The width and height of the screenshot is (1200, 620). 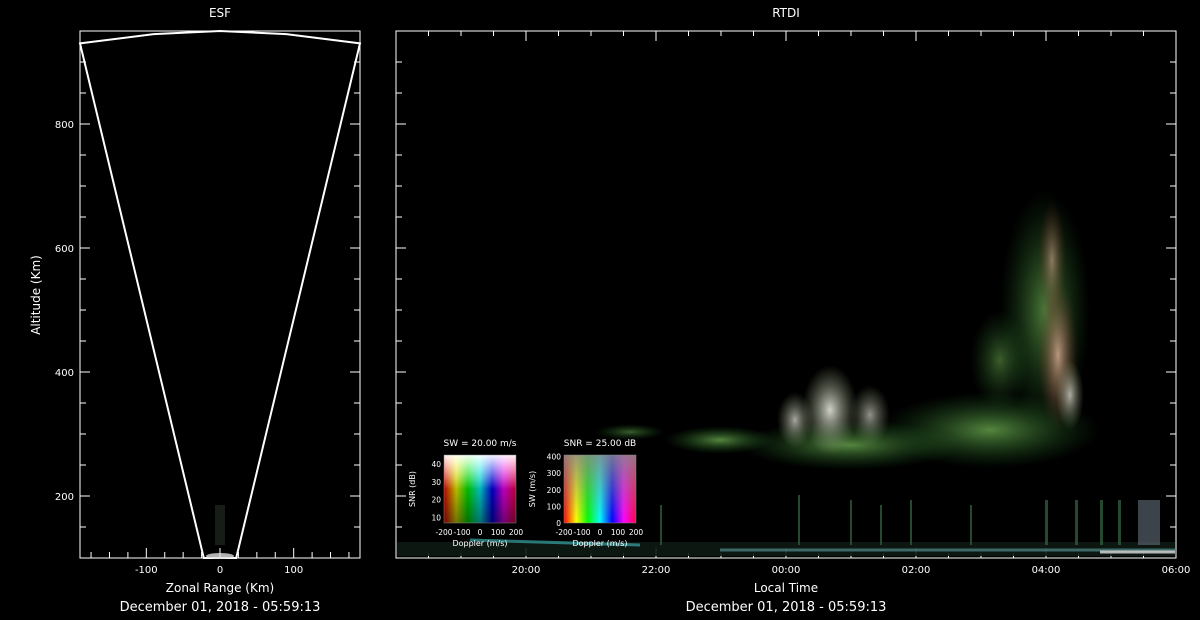 What do you see at coordinates (146, 570) in the screenshot?
I see `esf-x-tick-label: -100` at bounding box center [146, 570].